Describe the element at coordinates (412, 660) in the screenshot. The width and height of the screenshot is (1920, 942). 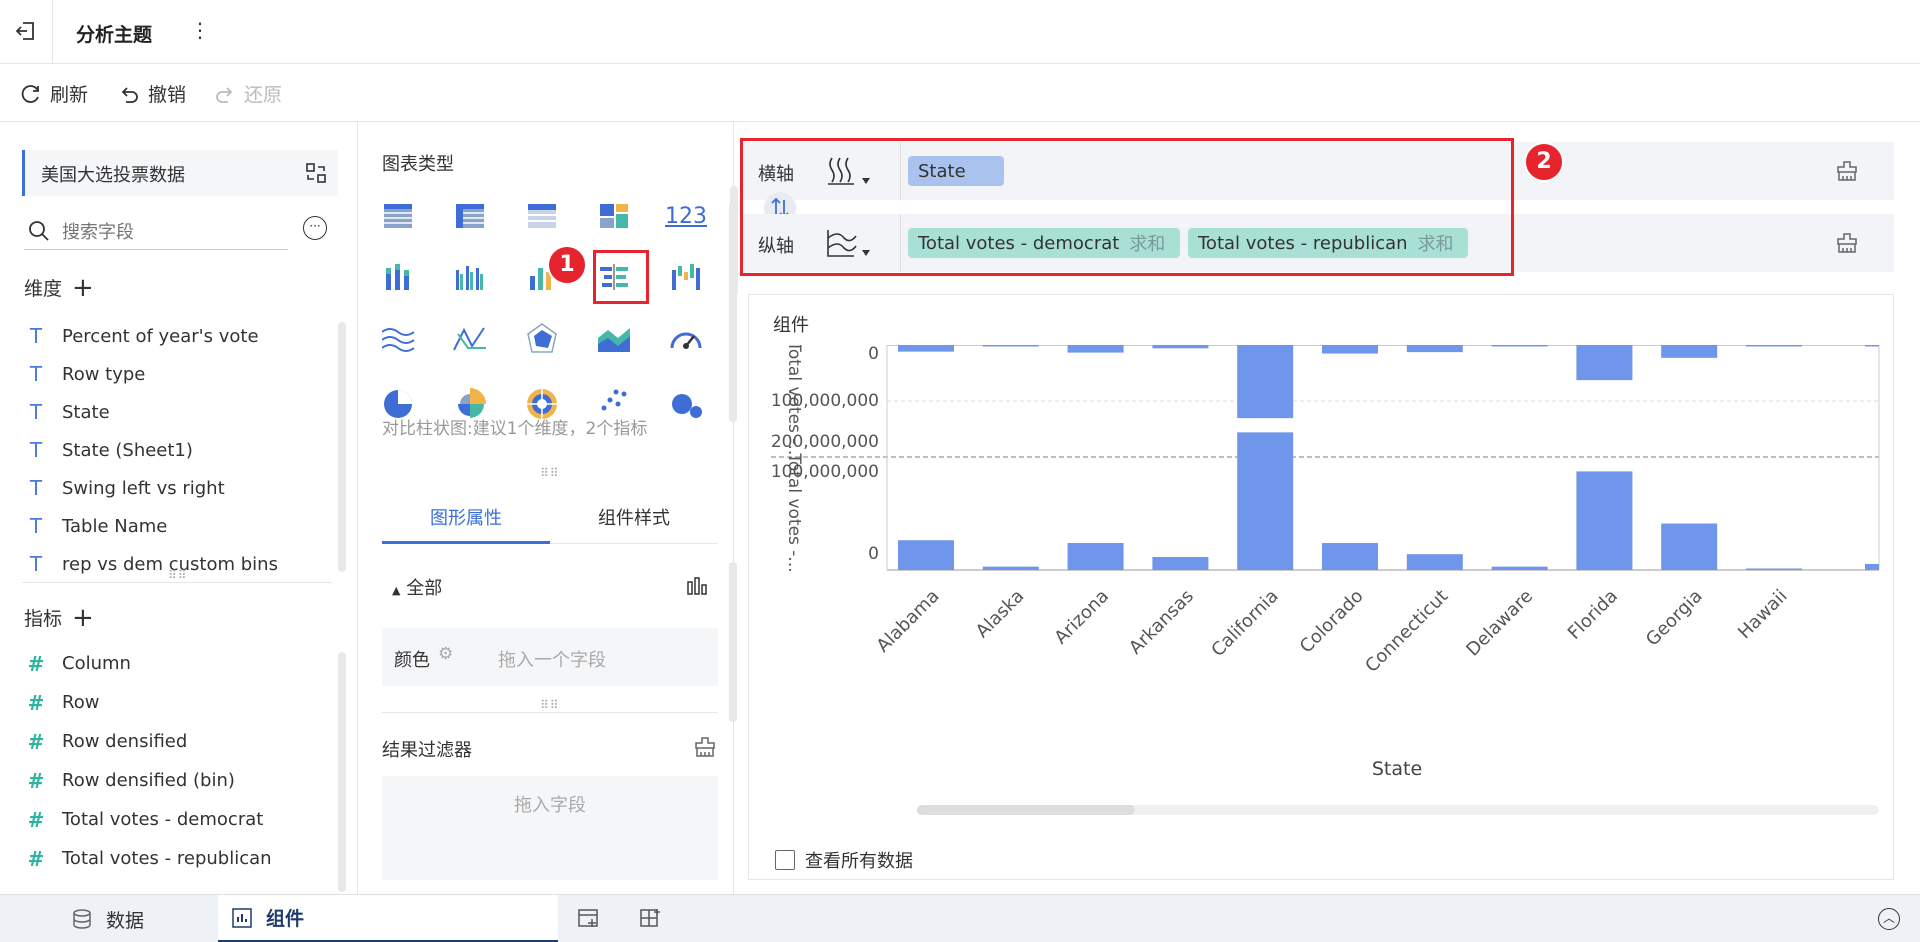
I see `color-label: 颜色` at that location.